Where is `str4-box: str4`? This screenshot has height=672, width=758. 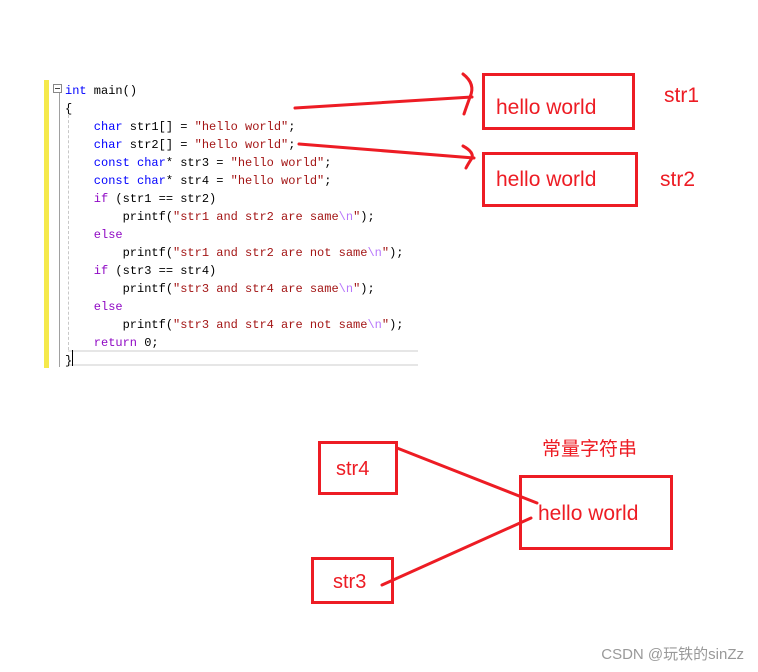 str4-box: str4 is located at coordinates (358, 468).